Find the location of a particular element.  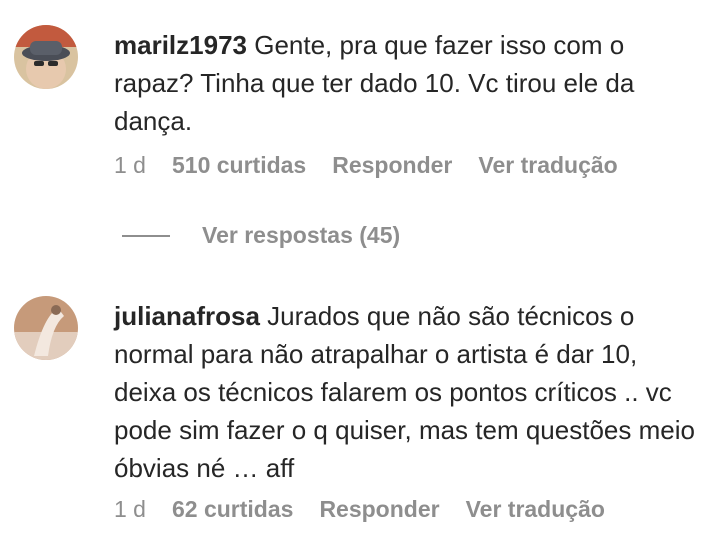

comment-meta: 1 d 510 curtidas Responder Ver tradução is located at coordinates (366, 165).